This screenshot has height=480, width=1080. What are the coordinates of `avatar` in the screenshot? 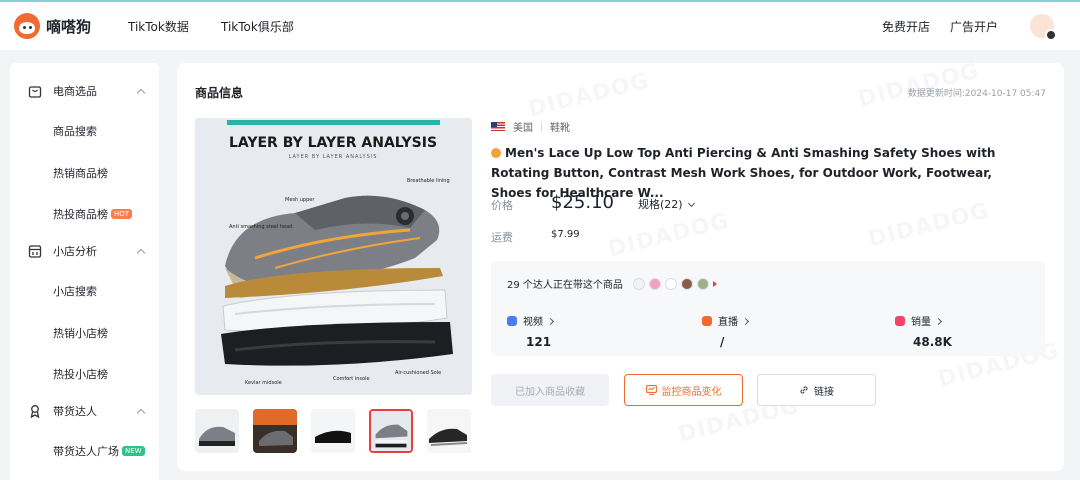 It's located at (1043, 27).